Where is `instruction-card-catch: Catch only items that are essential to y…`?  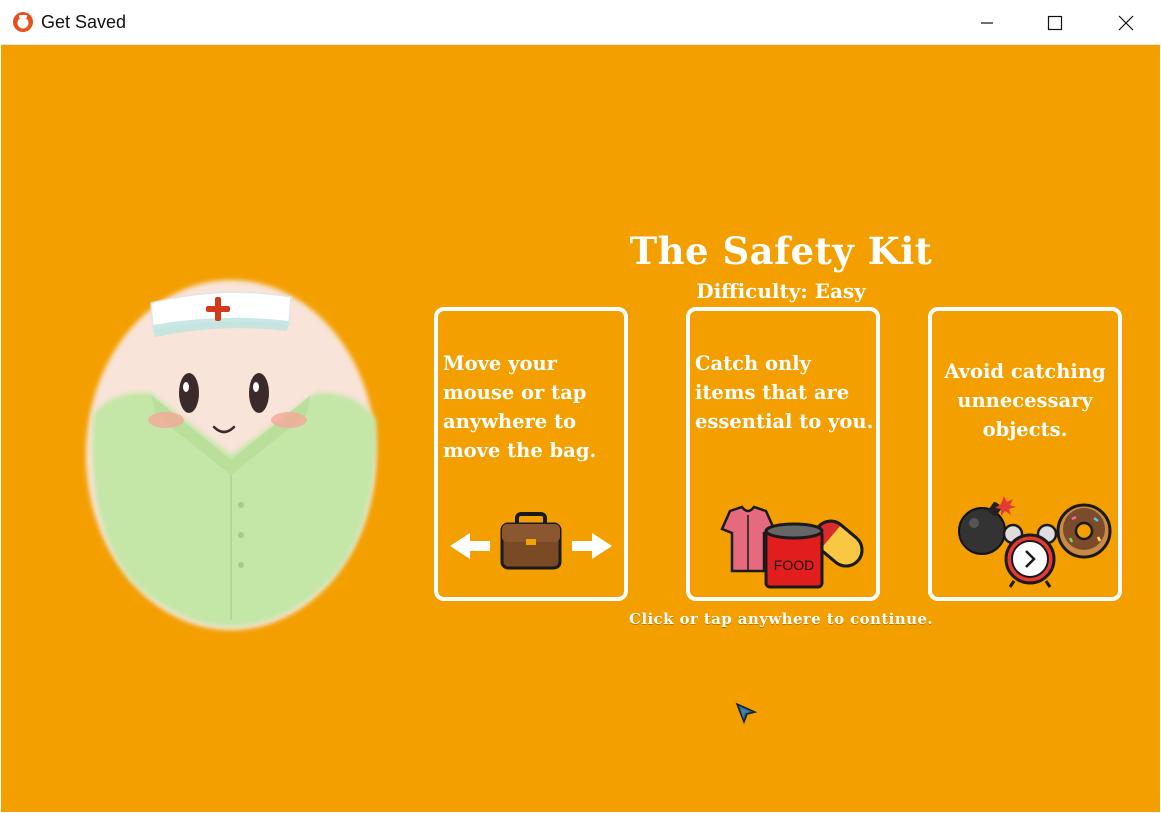 instruction-card-catch: Catch only items that are essential to y… is located at coordinates (783, 454).